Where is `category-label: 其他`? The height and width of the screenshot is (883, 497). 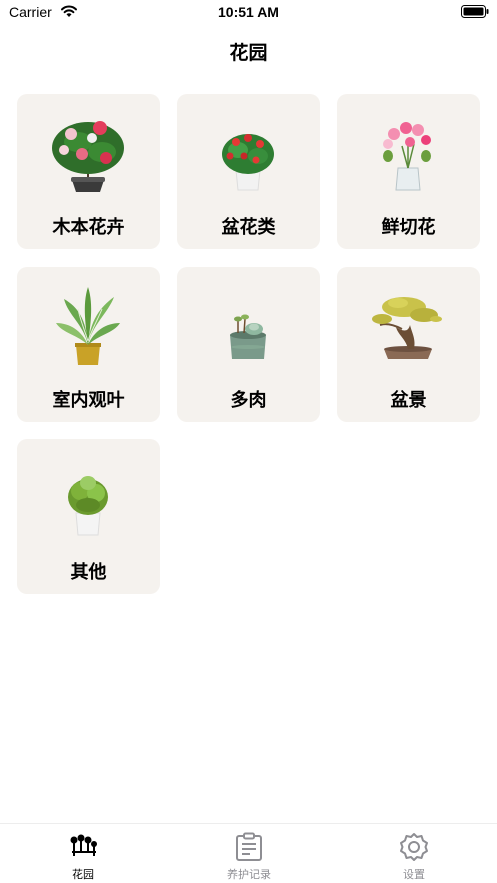
category-label: 其他 is located at coordinates (88, 572).